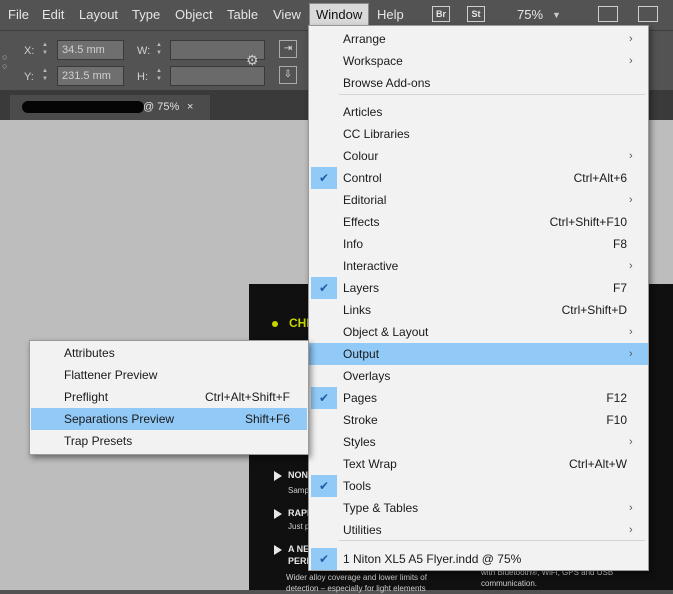  What do you see at coordinates (275, 324) in the screenshot?
I see `bullet-icon` at bounding box center [275, 324].